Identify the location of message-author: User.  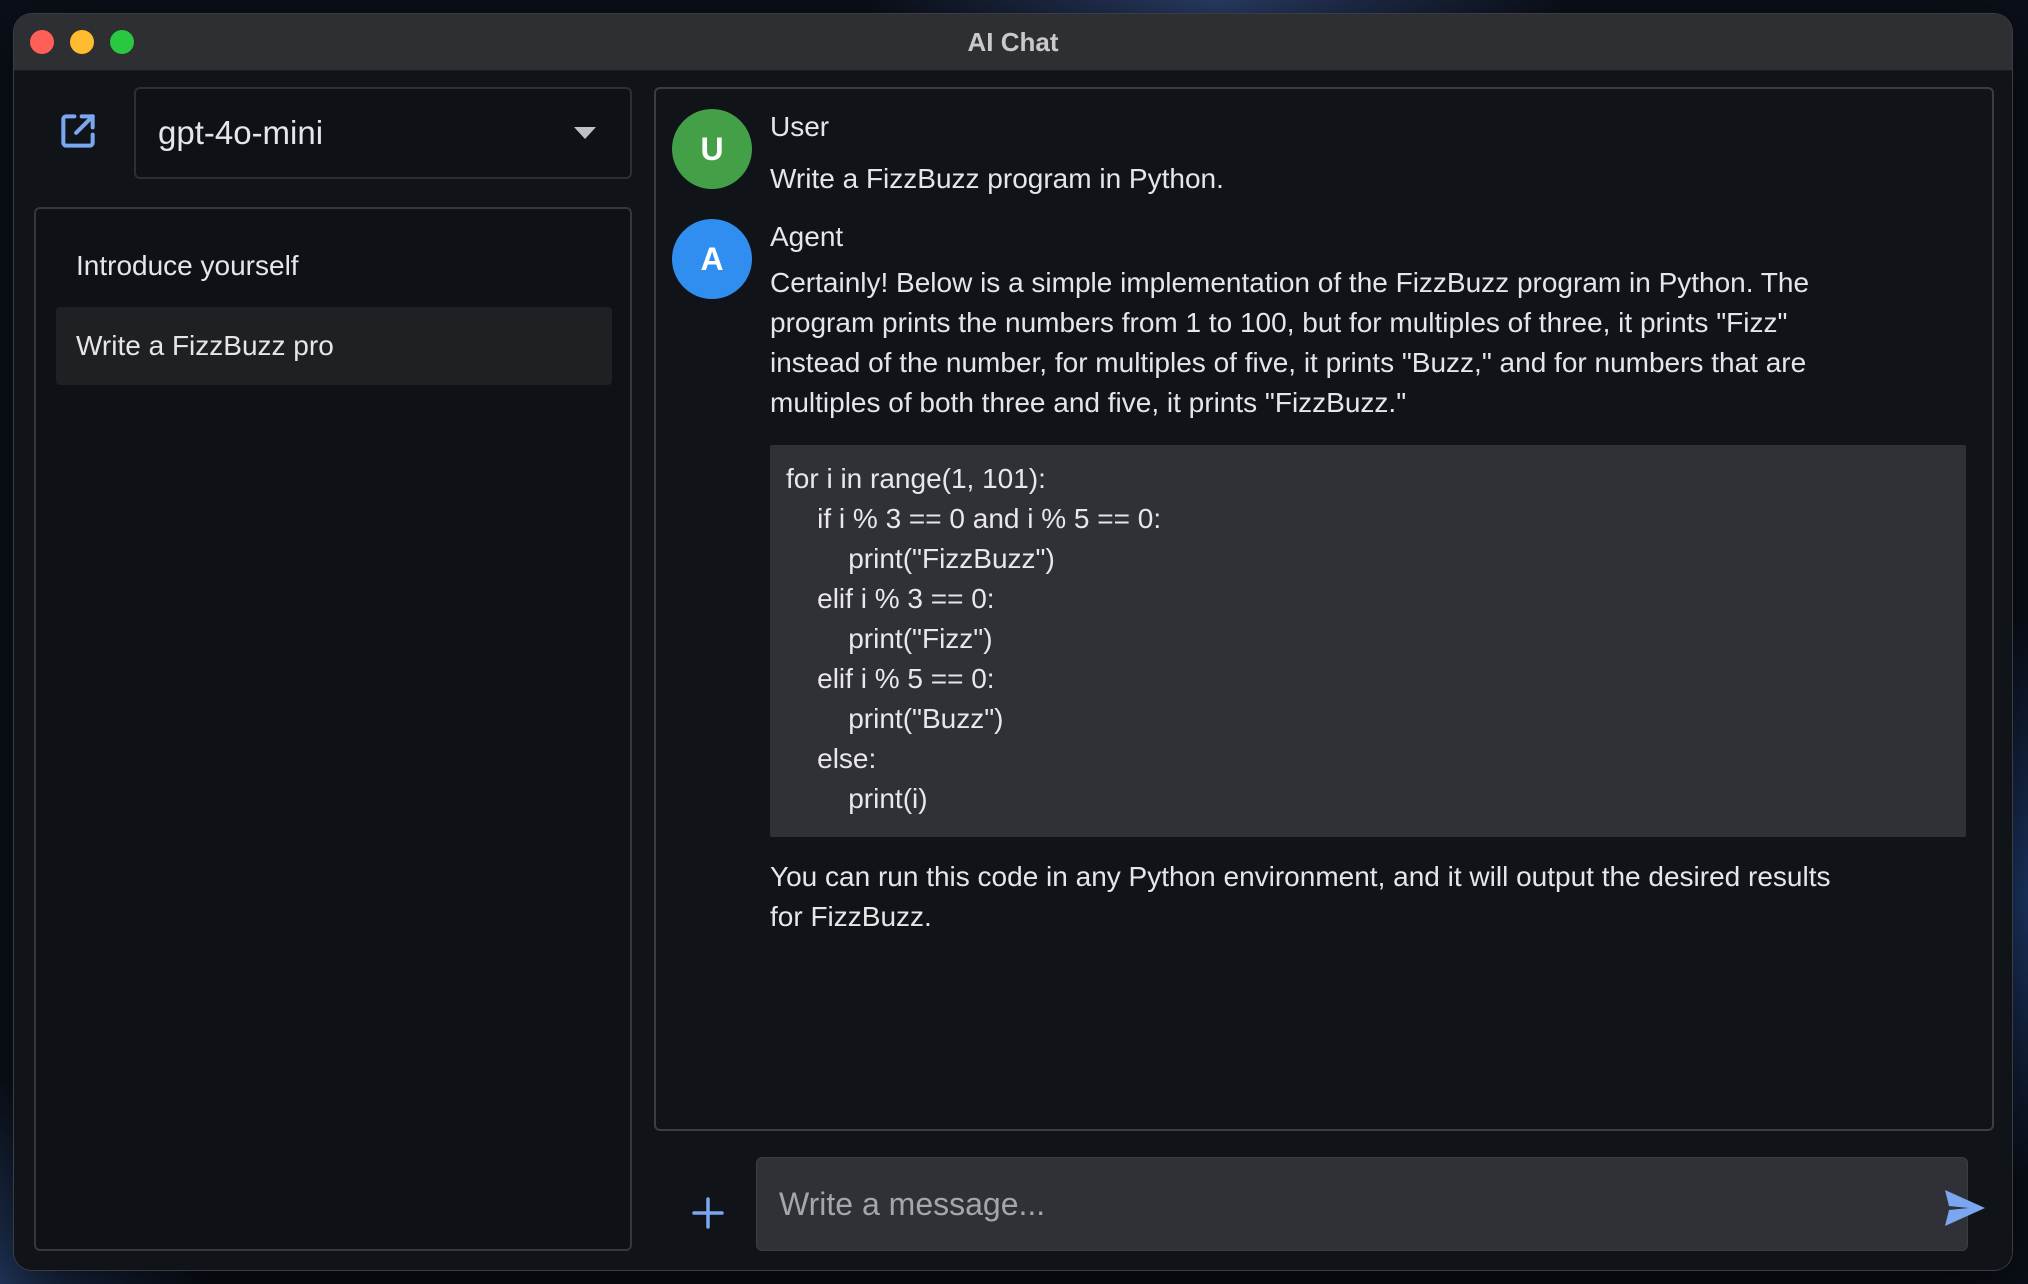
(800, 126).